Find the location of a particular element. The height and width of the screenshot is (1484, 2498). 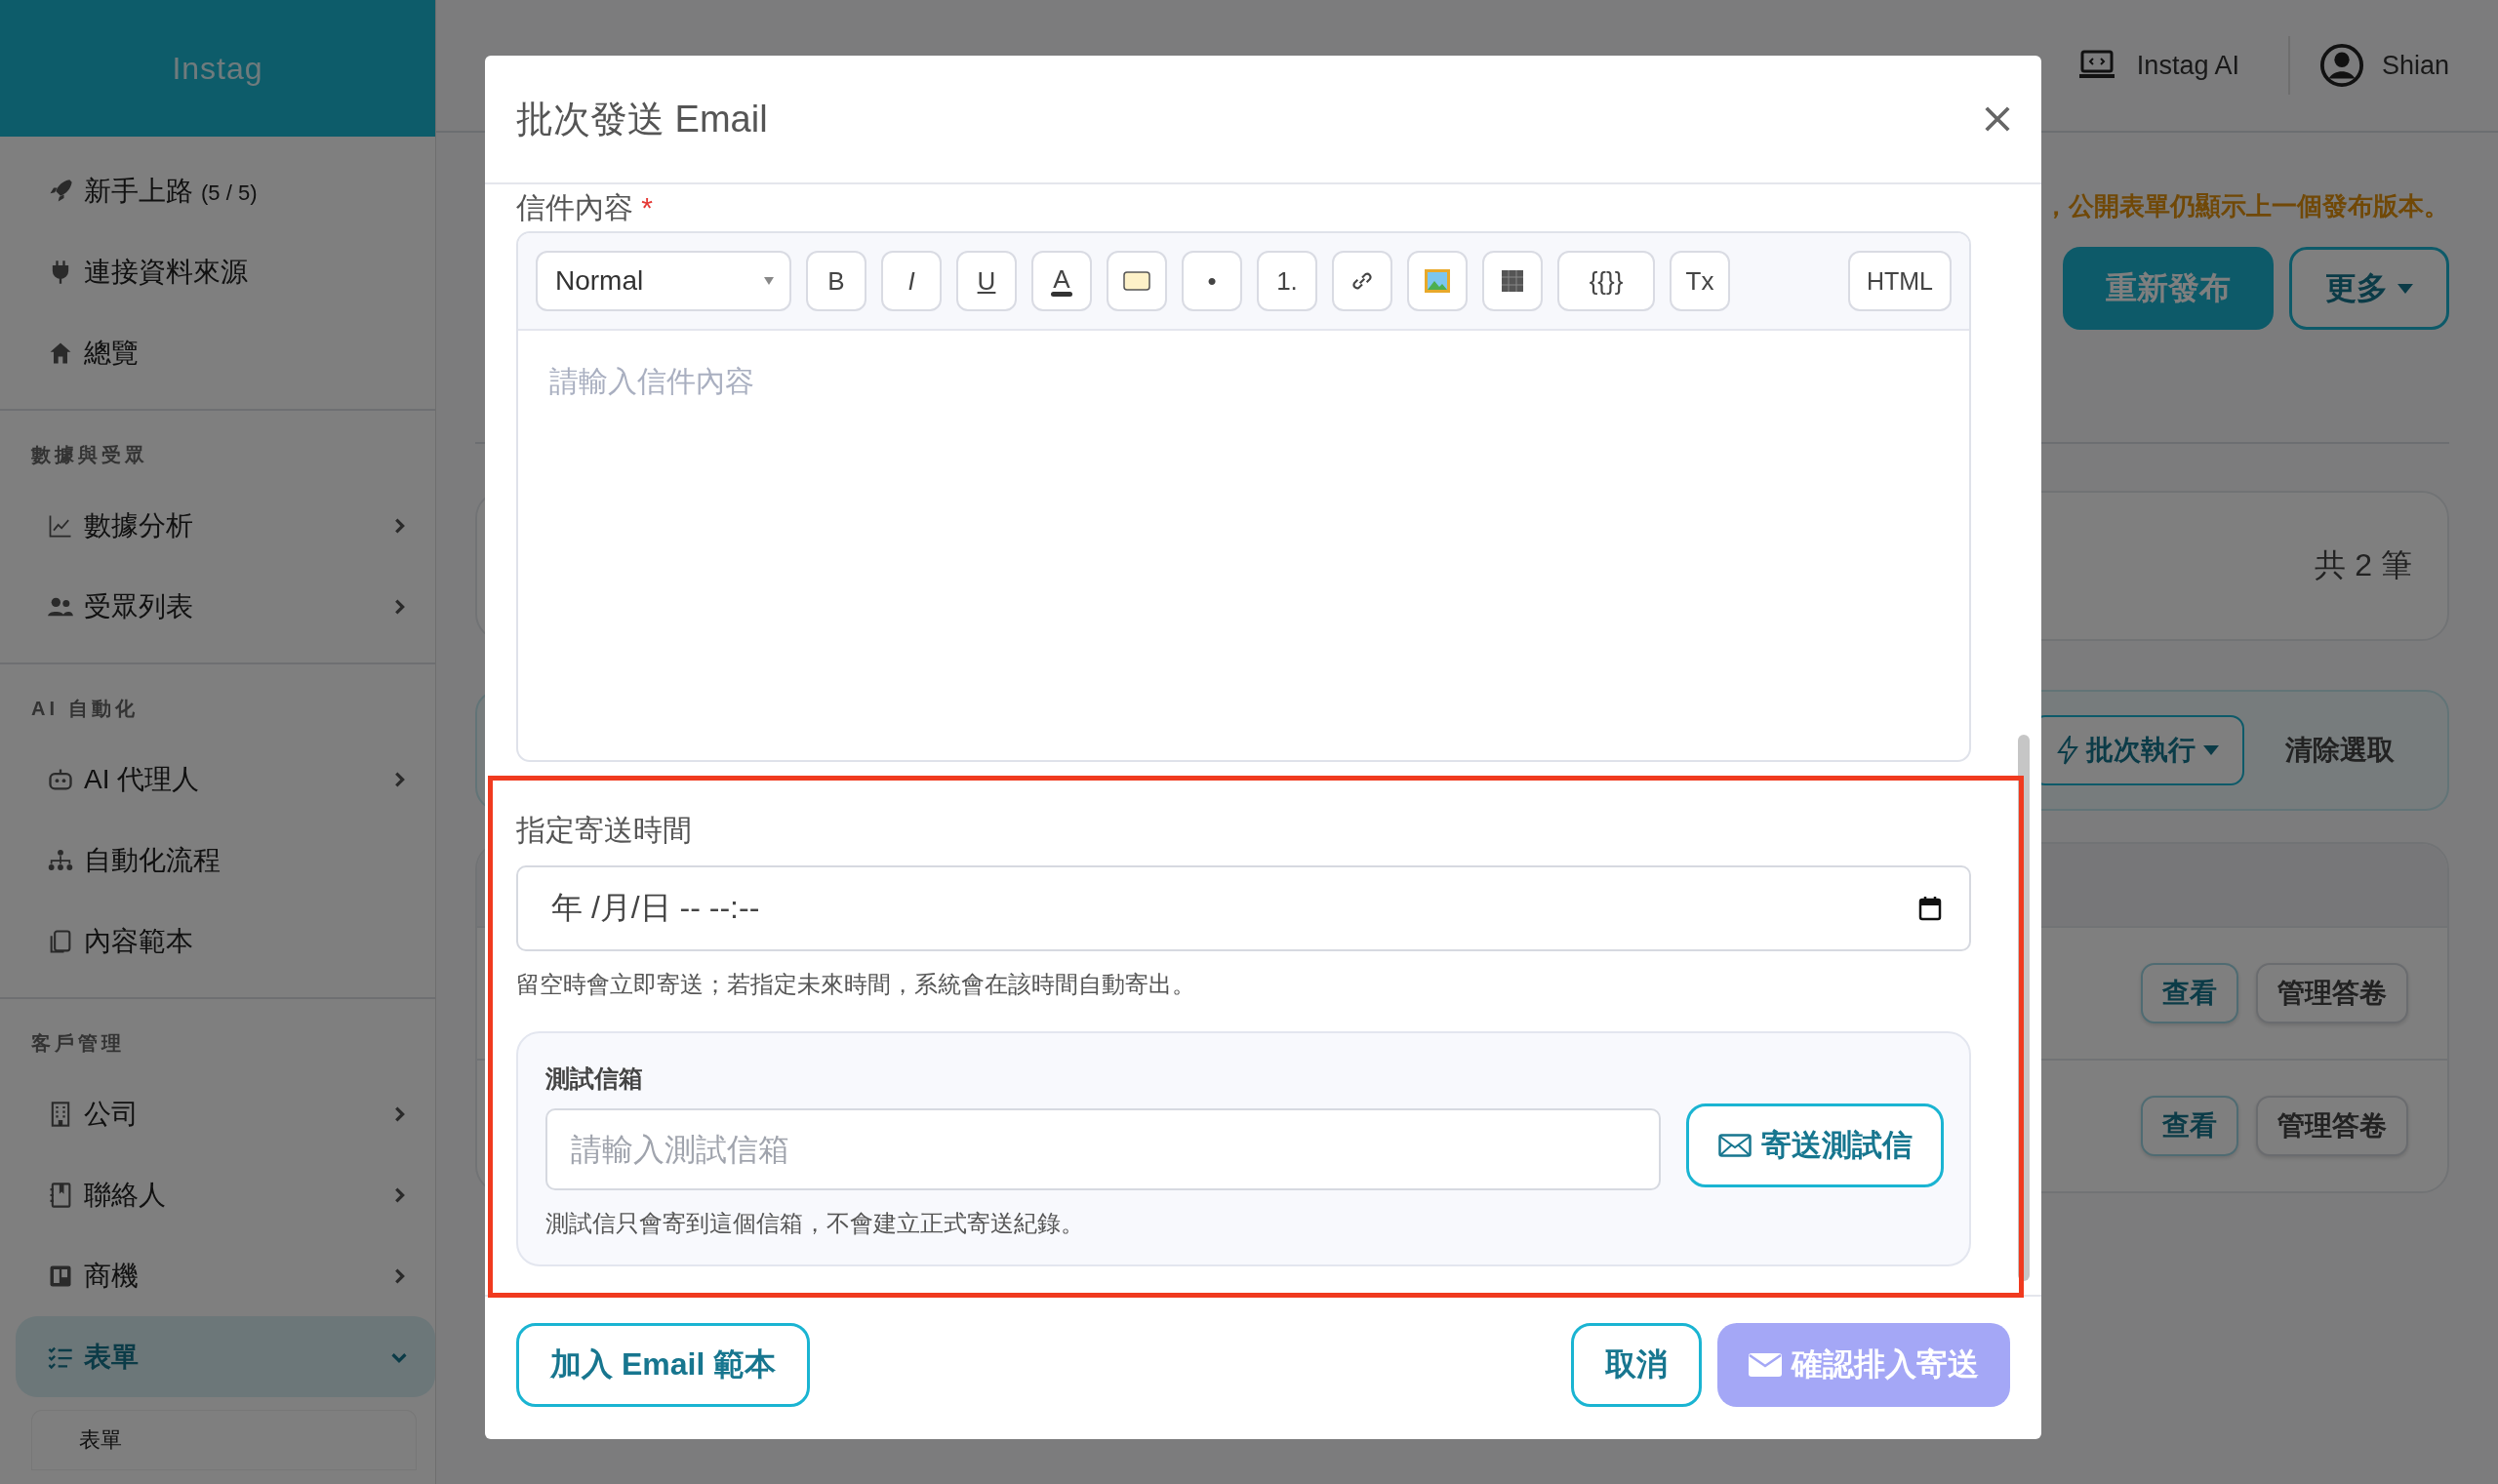

section-title: AI 自動化 is located at coordinates (85, 708).